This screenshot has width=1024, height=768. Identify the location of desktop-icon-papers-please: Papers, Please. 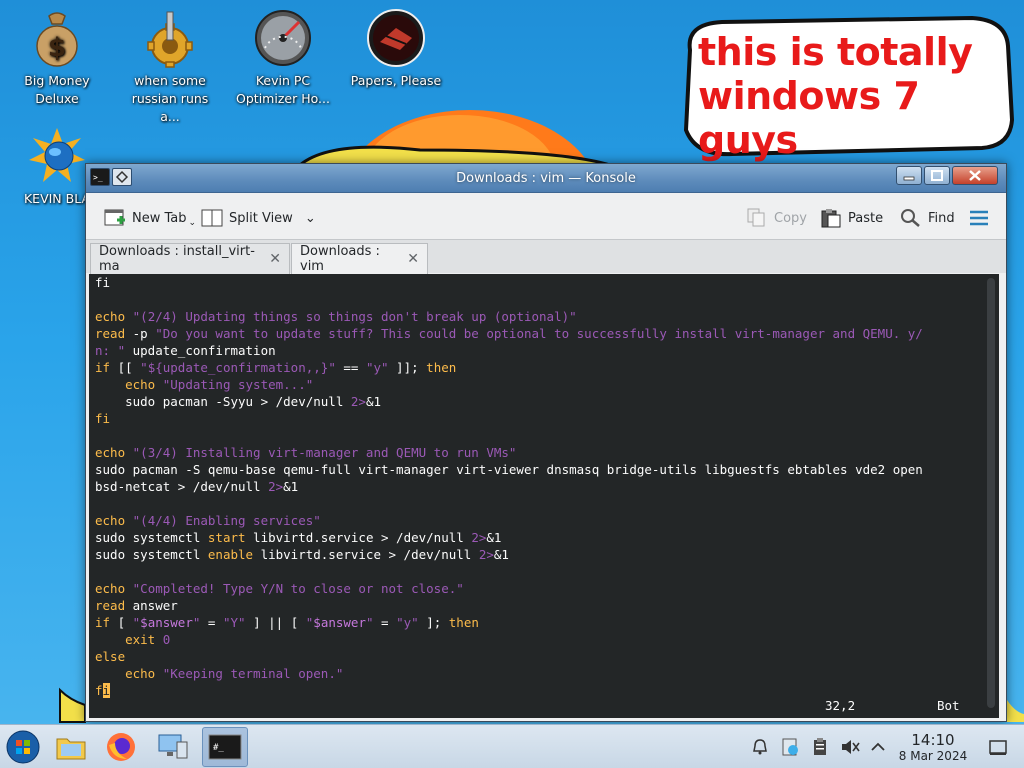
(396, 49).